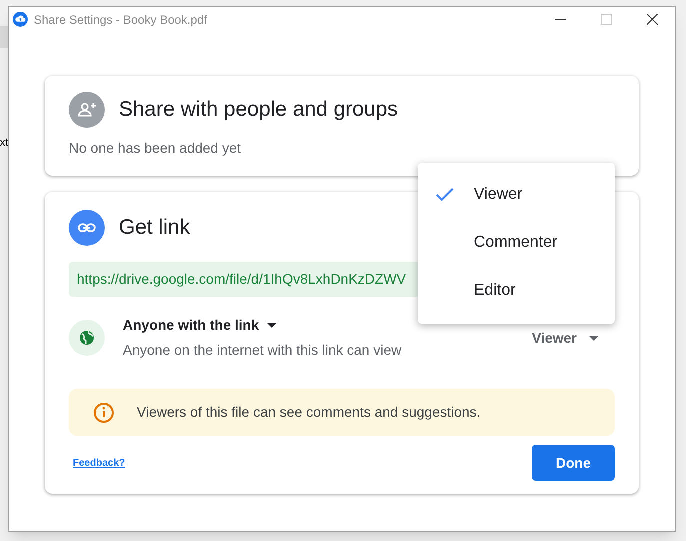 The width and height of the screenshot is (686, 541). Describe the element at coordinates (155, 148) in the screenshot. I see `status-text: No one has been added yet` at that location.